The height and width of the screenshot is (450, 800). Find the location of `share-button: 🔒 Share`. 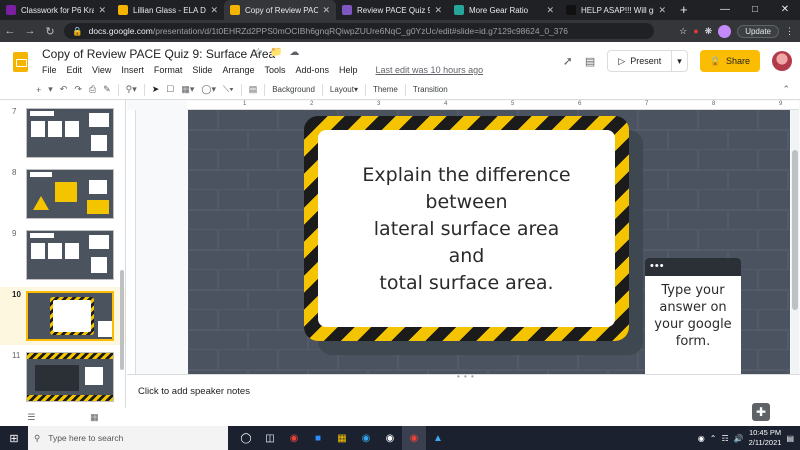

share-button: 🔒 Share is located at coordinates (729, 61).